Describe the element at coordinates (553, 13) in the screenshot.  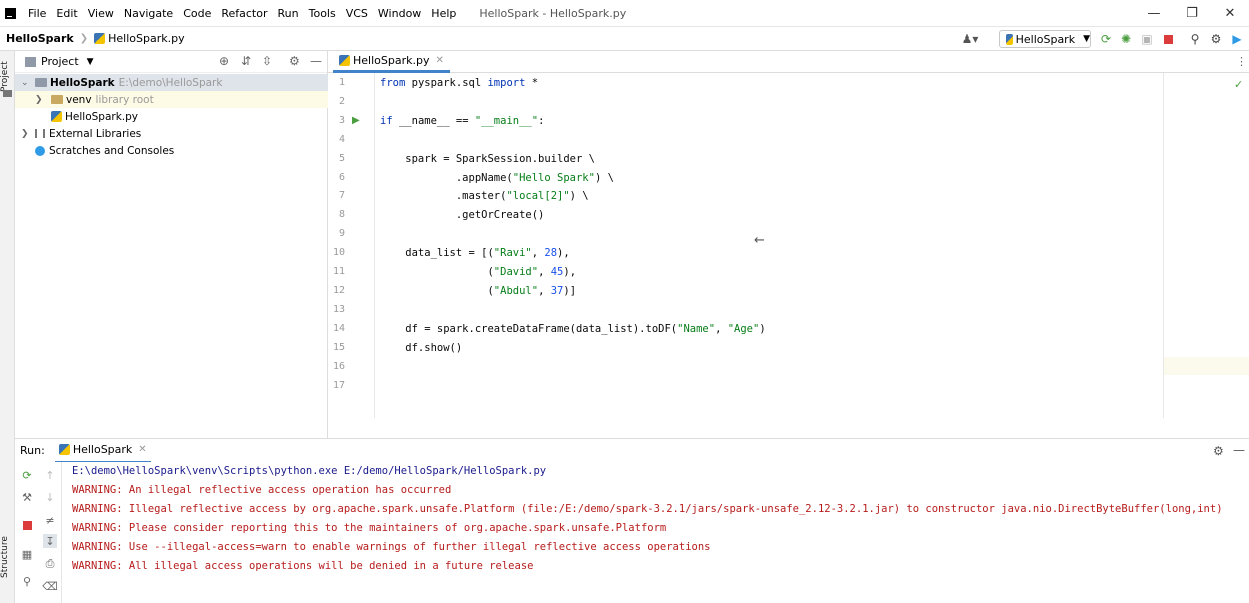
I see `window-title: HelloSpark - HelloSpark.py` at that location.